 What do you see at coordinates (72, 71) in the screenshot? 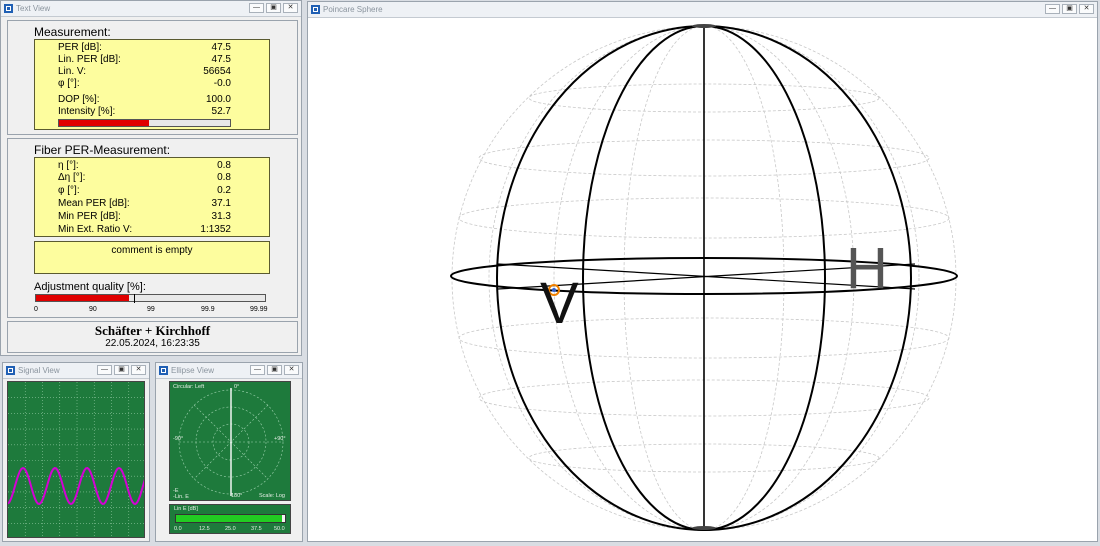
I see `row-label: Lin. V:` at bounding box center [72, 71].